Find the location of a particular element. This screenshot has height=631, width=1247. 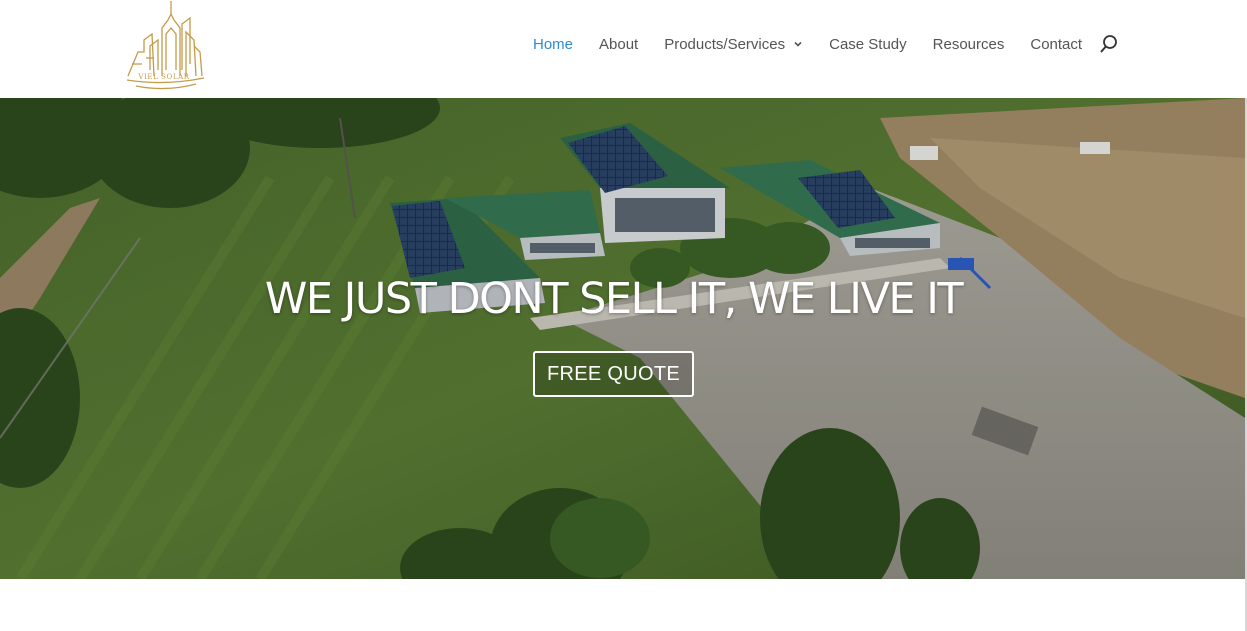

logo-wordmark: VIEL SOLAR is located at coordinates (164, 77).